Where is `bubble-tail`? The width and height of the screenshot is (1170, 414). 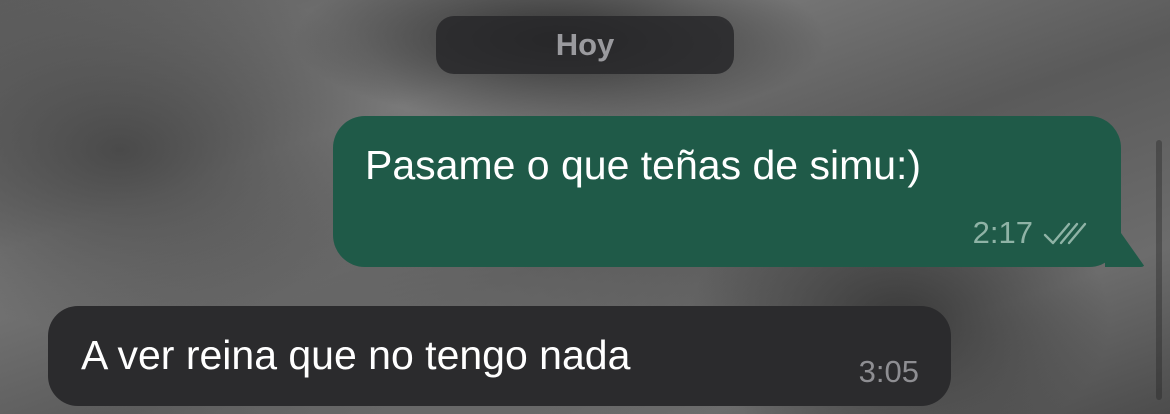
bubble-tail is located at coordinates (1125, 250).